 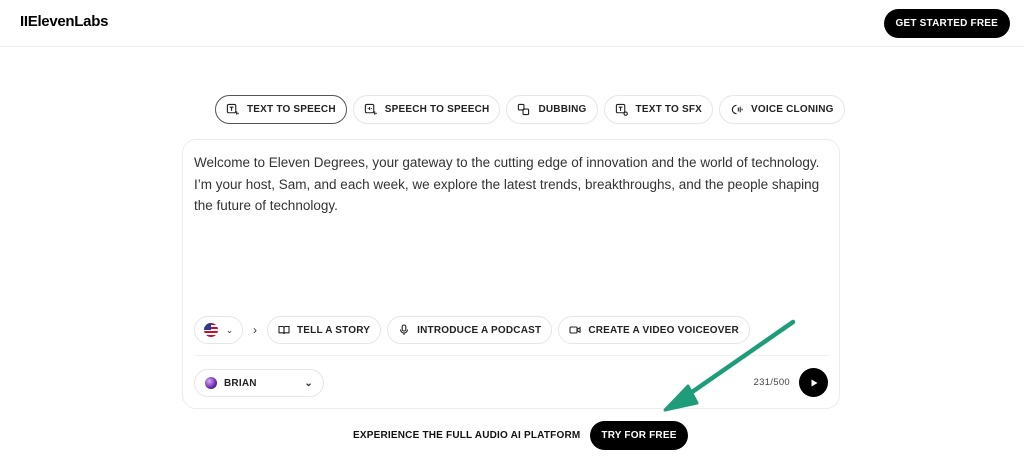 What do you see at coordinates (575, 330) in the screenshot?
I see `video-camera-icon` at bounding box center [575, 330].